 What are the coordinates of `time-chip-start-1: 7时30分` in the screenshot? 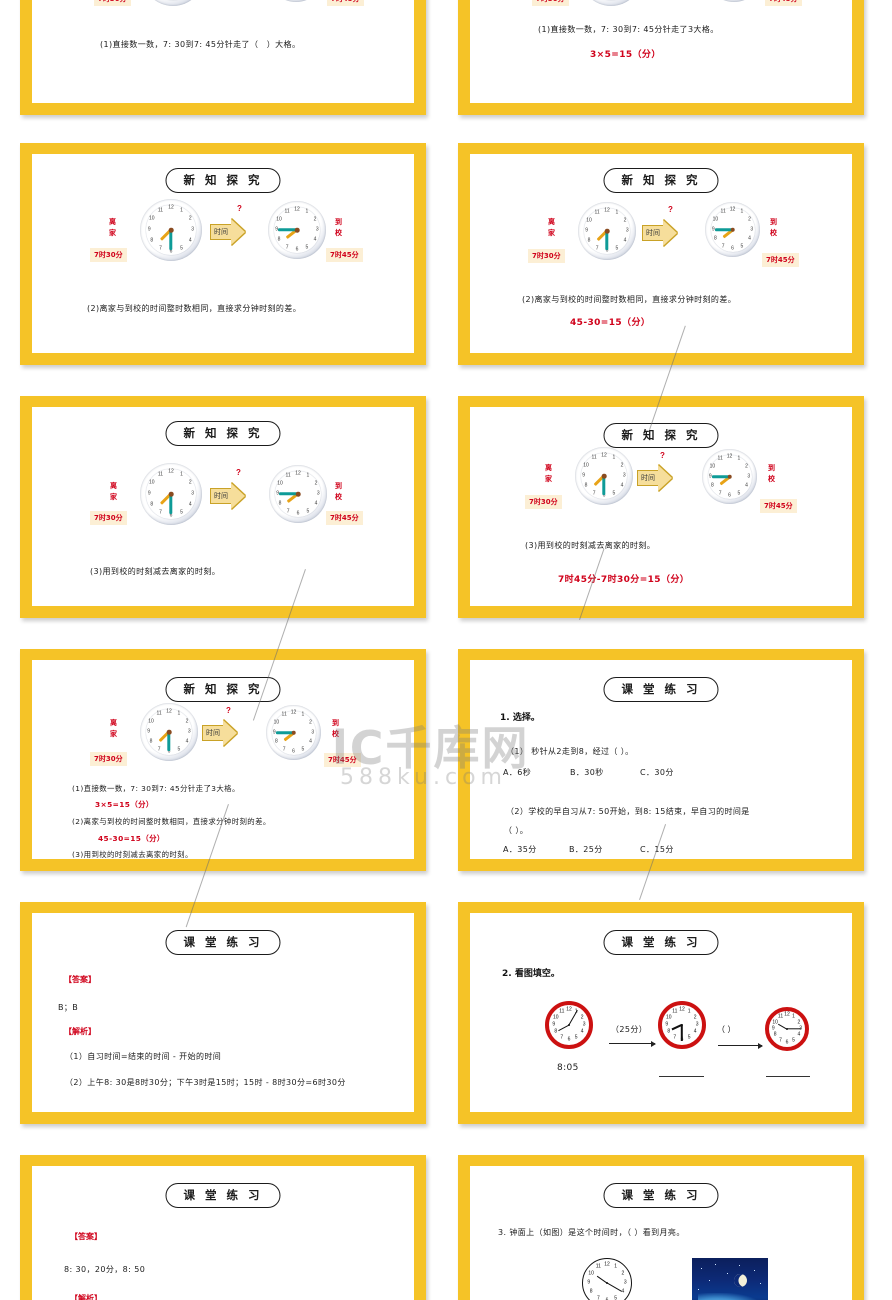 It's located at (112, 3).